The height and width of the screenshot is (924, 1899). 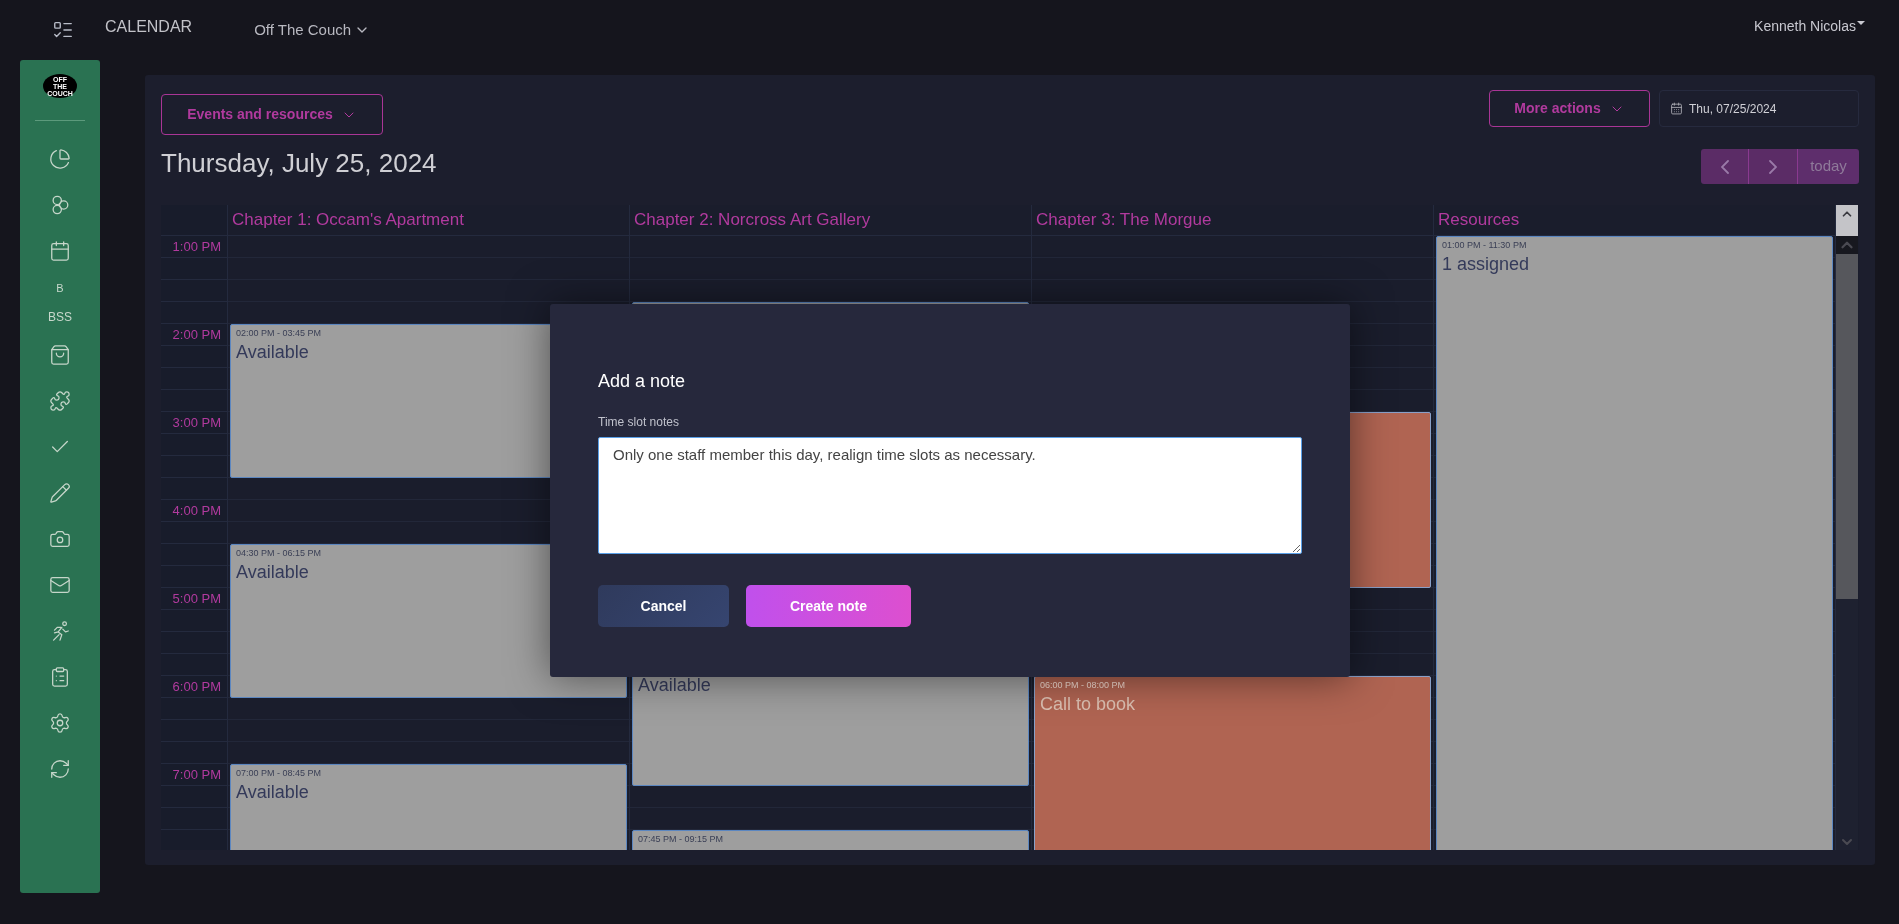 What do you see at coordinates (1569, 108) in the screenshot?
I see `more-actions-dropdown: More actions` at bounding box center [1569, 108].